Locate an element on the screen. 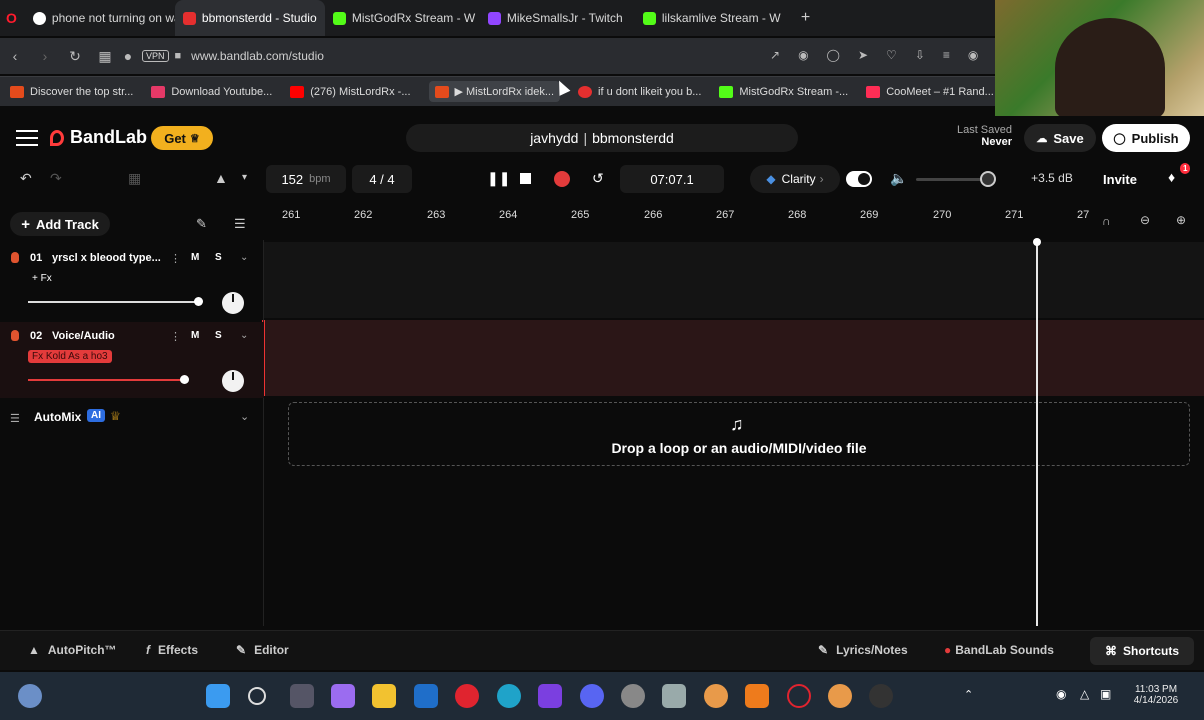 The image size is (1204, 720). new-tab-button: + is located at coordinates (805, 18).